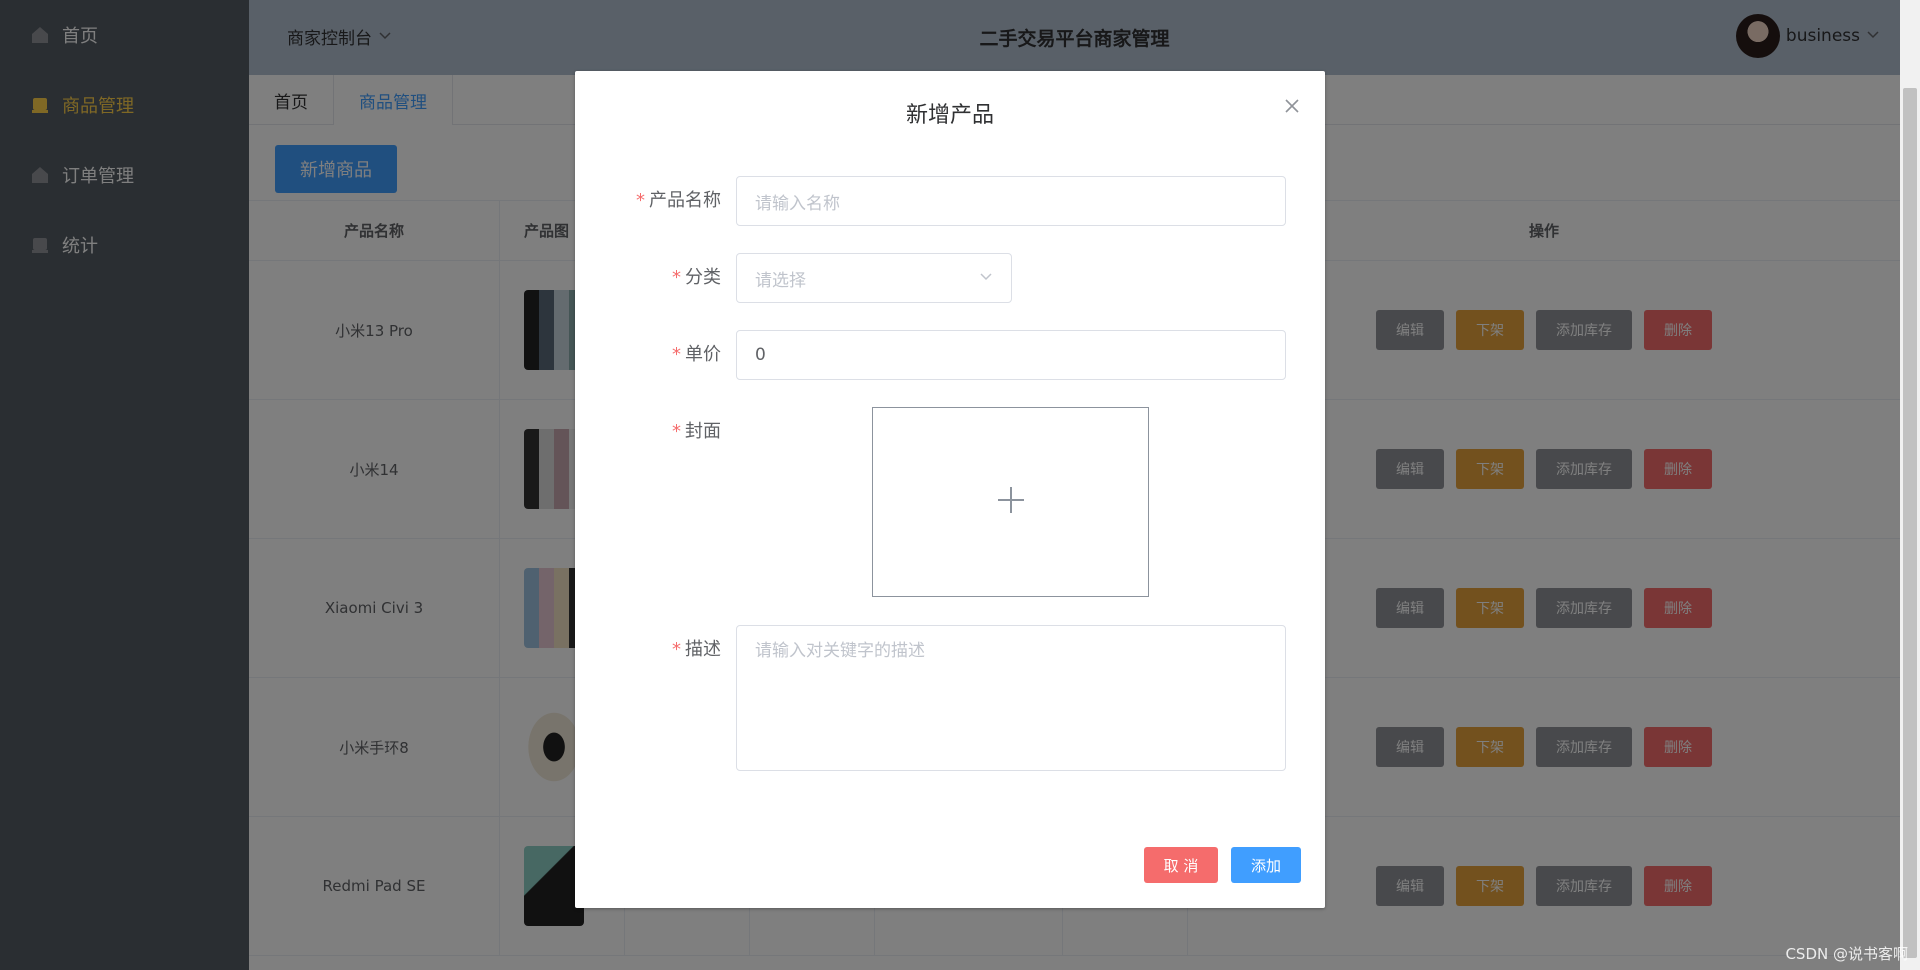 The width and height of the screenshot is (1920, 970). What do you see at coordinates (1292, 106) in the screenshot?
I see `close-icon` at bounding box center [1292, 106].